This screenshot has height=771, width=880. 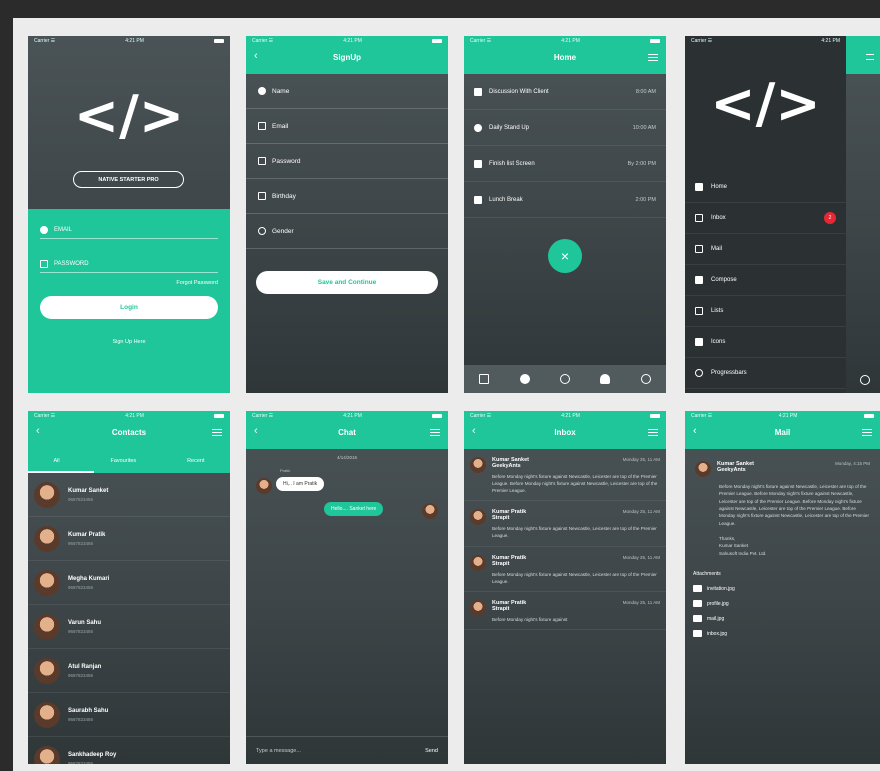 I want to click on send-button: Send, so click(x=431, y=751).